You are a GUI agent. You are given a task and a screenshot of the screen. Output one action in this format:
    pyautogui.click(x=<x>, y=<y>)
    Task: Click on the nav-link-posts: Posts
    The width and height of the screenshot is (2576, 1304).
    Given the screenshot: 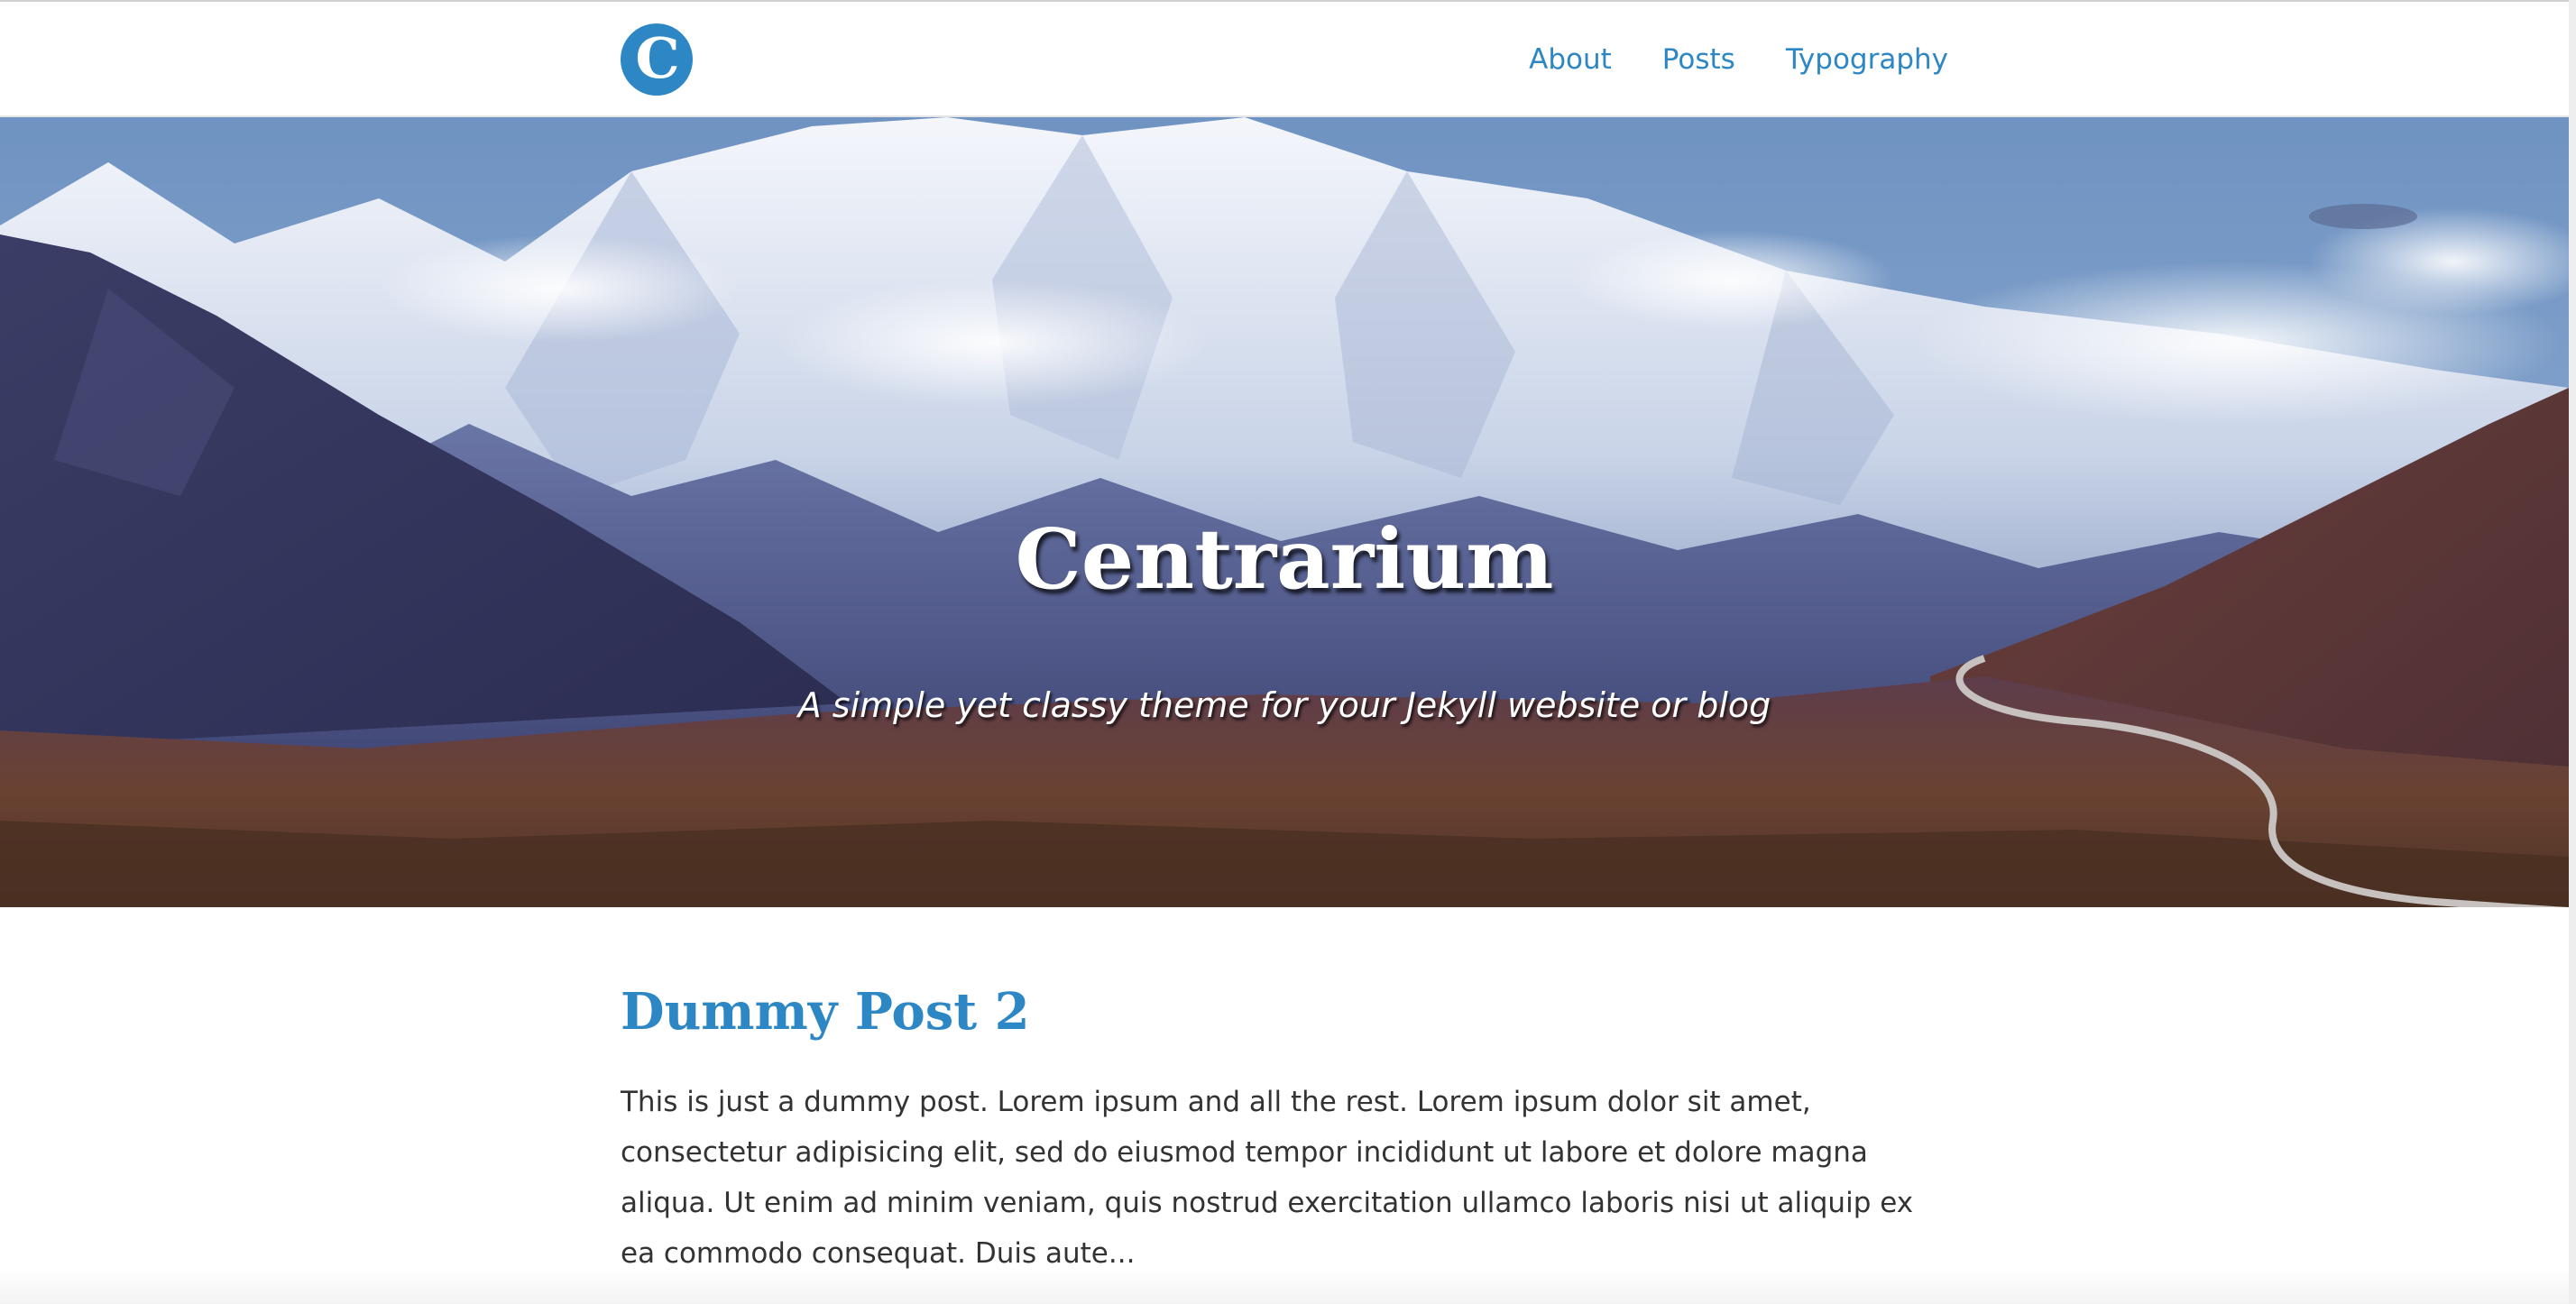 What is the action you would take?
    pyautogui.click(x=1699, y=59)
    